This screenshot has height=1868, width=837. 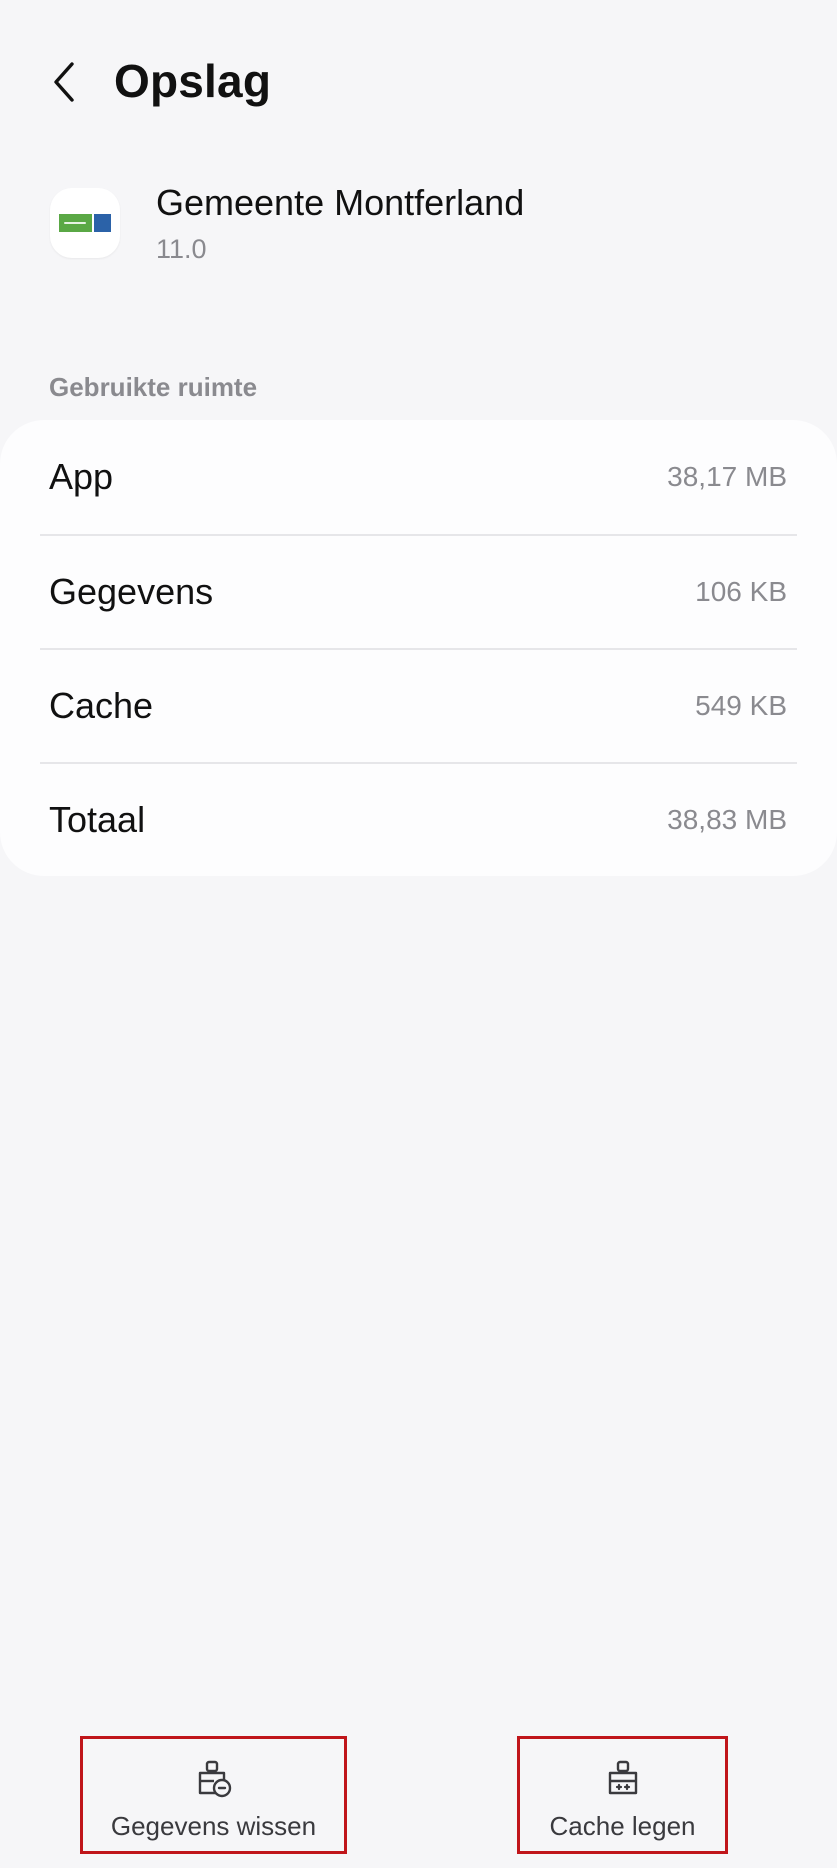 I want to click on header: Opslag, so click(x=418, y=82).